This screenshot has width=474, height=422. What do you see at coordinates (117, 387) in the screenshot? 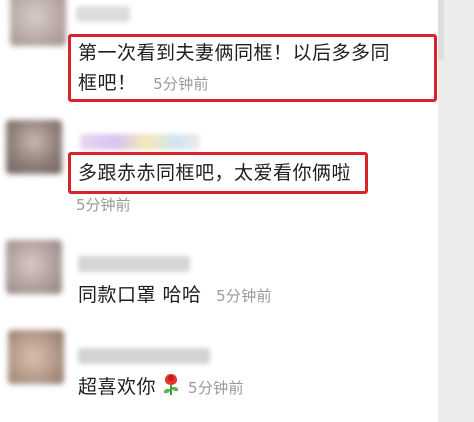
I see `comment-text-line: 超喜欢你` at bounding box center [117, 387].